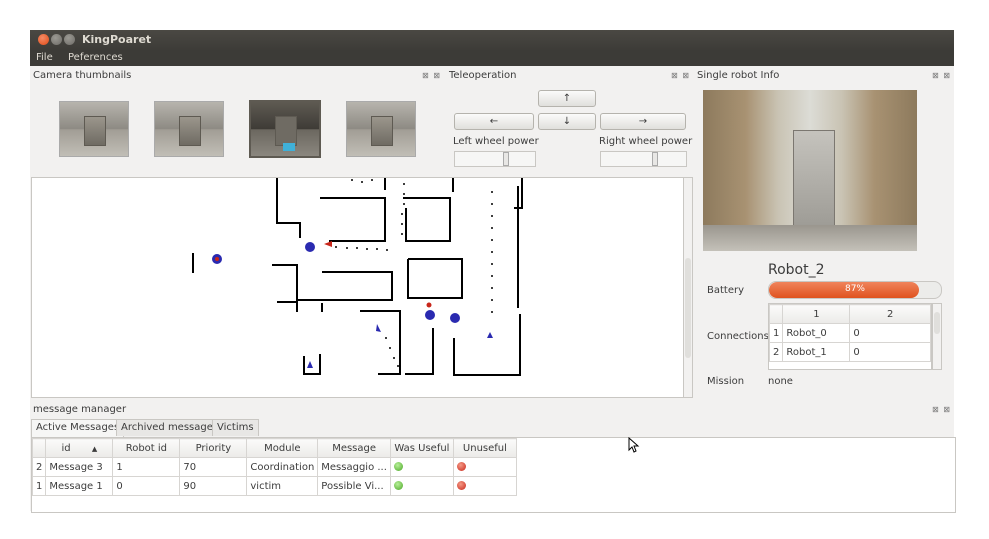 This screenshot has width=989, height=539. I want to click on mission-value: none, so click(780, 381).